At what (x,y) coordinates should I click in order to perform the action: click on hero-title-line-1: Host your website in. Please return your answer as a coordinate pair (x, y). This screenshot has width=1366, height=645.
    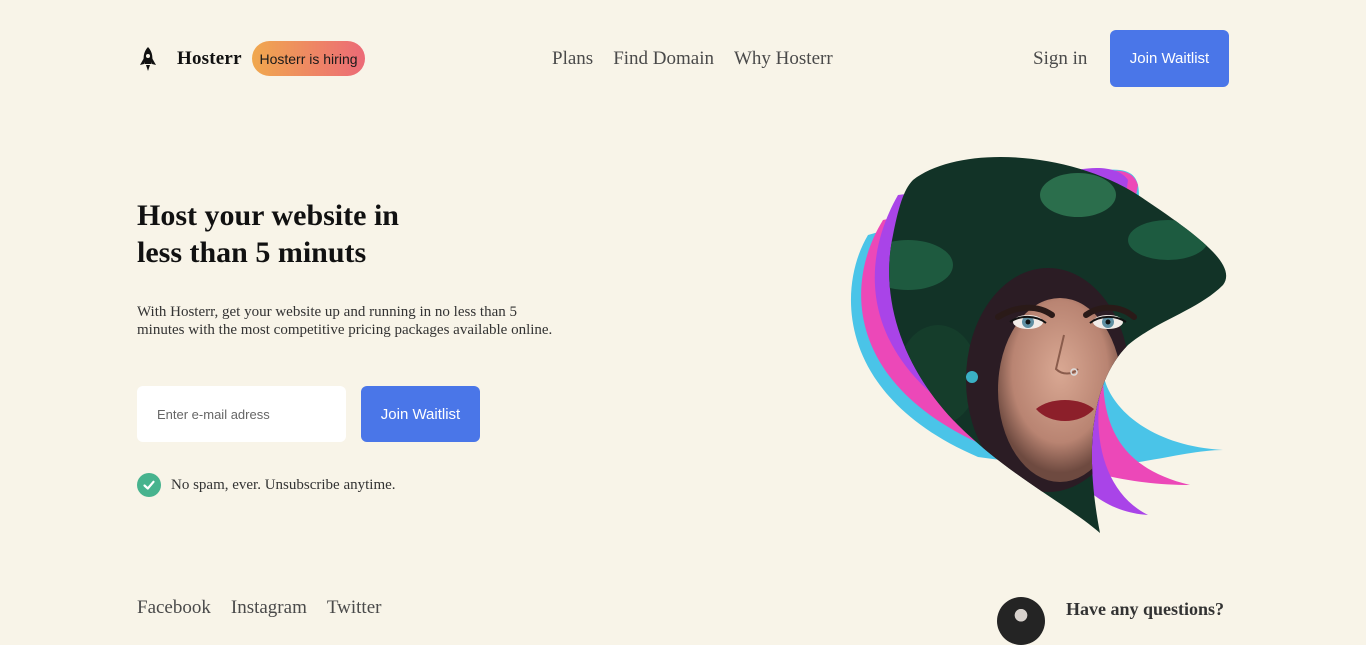
    Looking at the image, I should click on (268, 215).